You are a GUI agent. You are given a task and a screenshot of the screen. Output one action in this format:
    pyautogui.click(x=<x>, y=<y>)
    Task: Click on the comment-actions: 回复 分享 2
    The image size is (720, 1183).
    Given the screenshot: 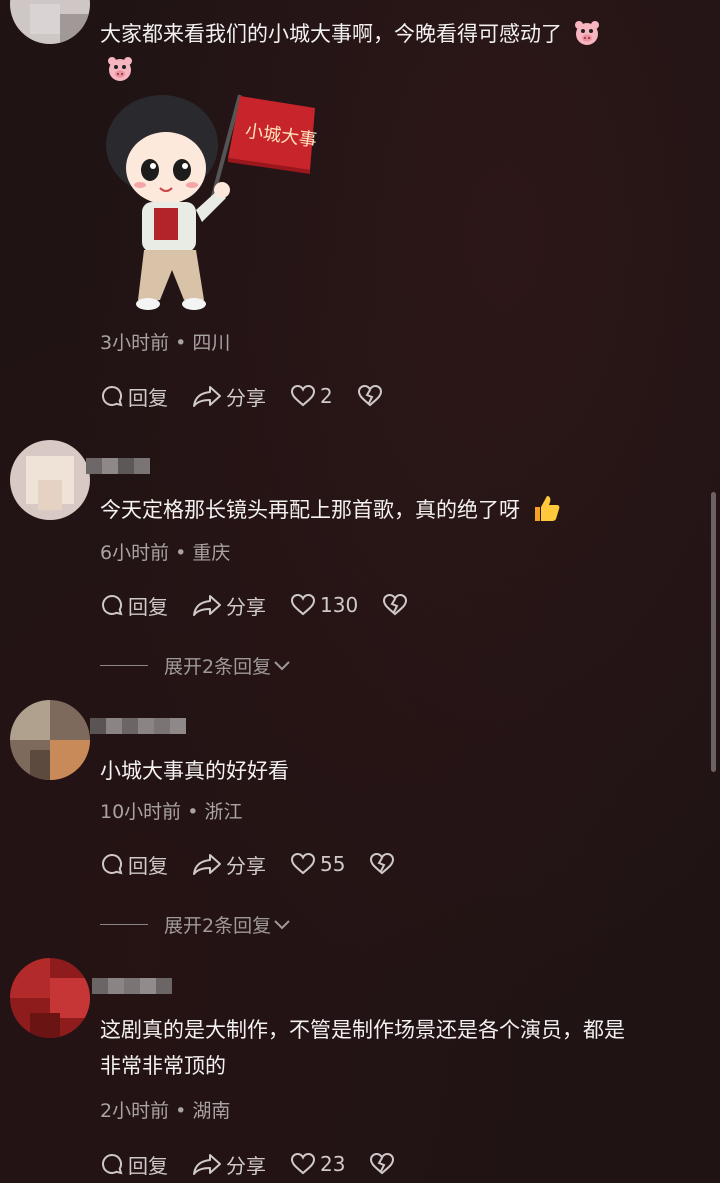 What is the action you would take?
    pyautogui.click(x=255, y=396)
    